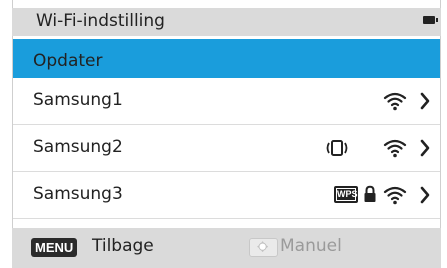  What do you see at coordinates (123, 246) in the screenshot?
I see `back-label: Tilbage` at bounding box center [123, 246].